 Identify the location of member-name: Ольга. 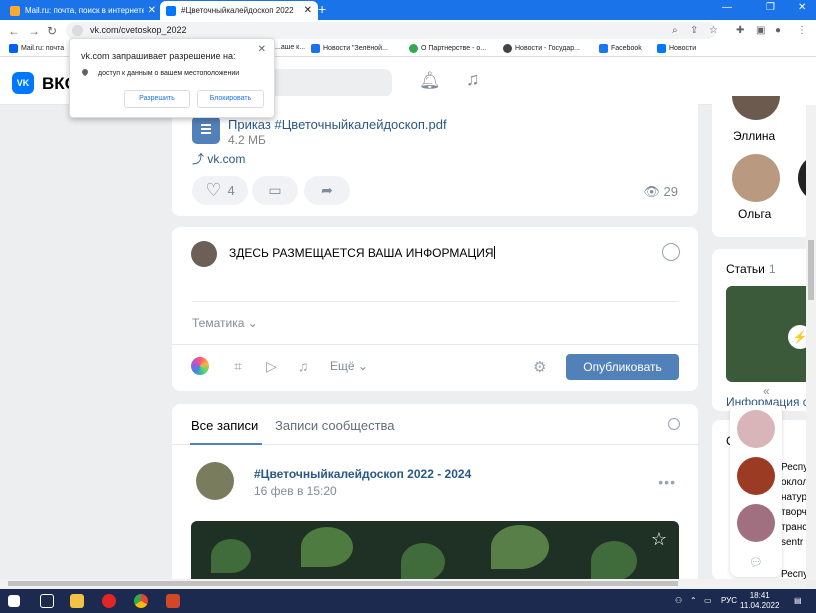
(754, 214).